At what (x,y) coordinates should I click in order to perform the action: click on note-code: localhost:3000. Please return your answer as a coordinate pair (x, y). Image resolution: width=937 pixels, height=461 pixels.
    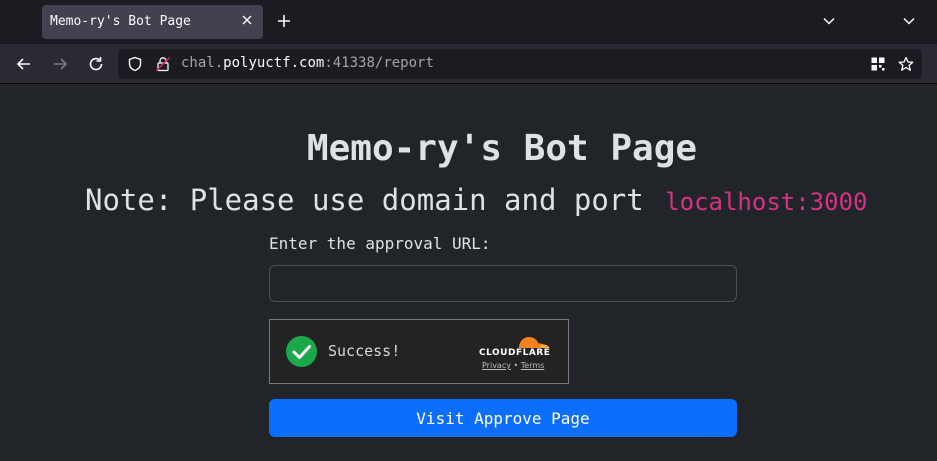
    Looking at the image, I should click on (766, 202).